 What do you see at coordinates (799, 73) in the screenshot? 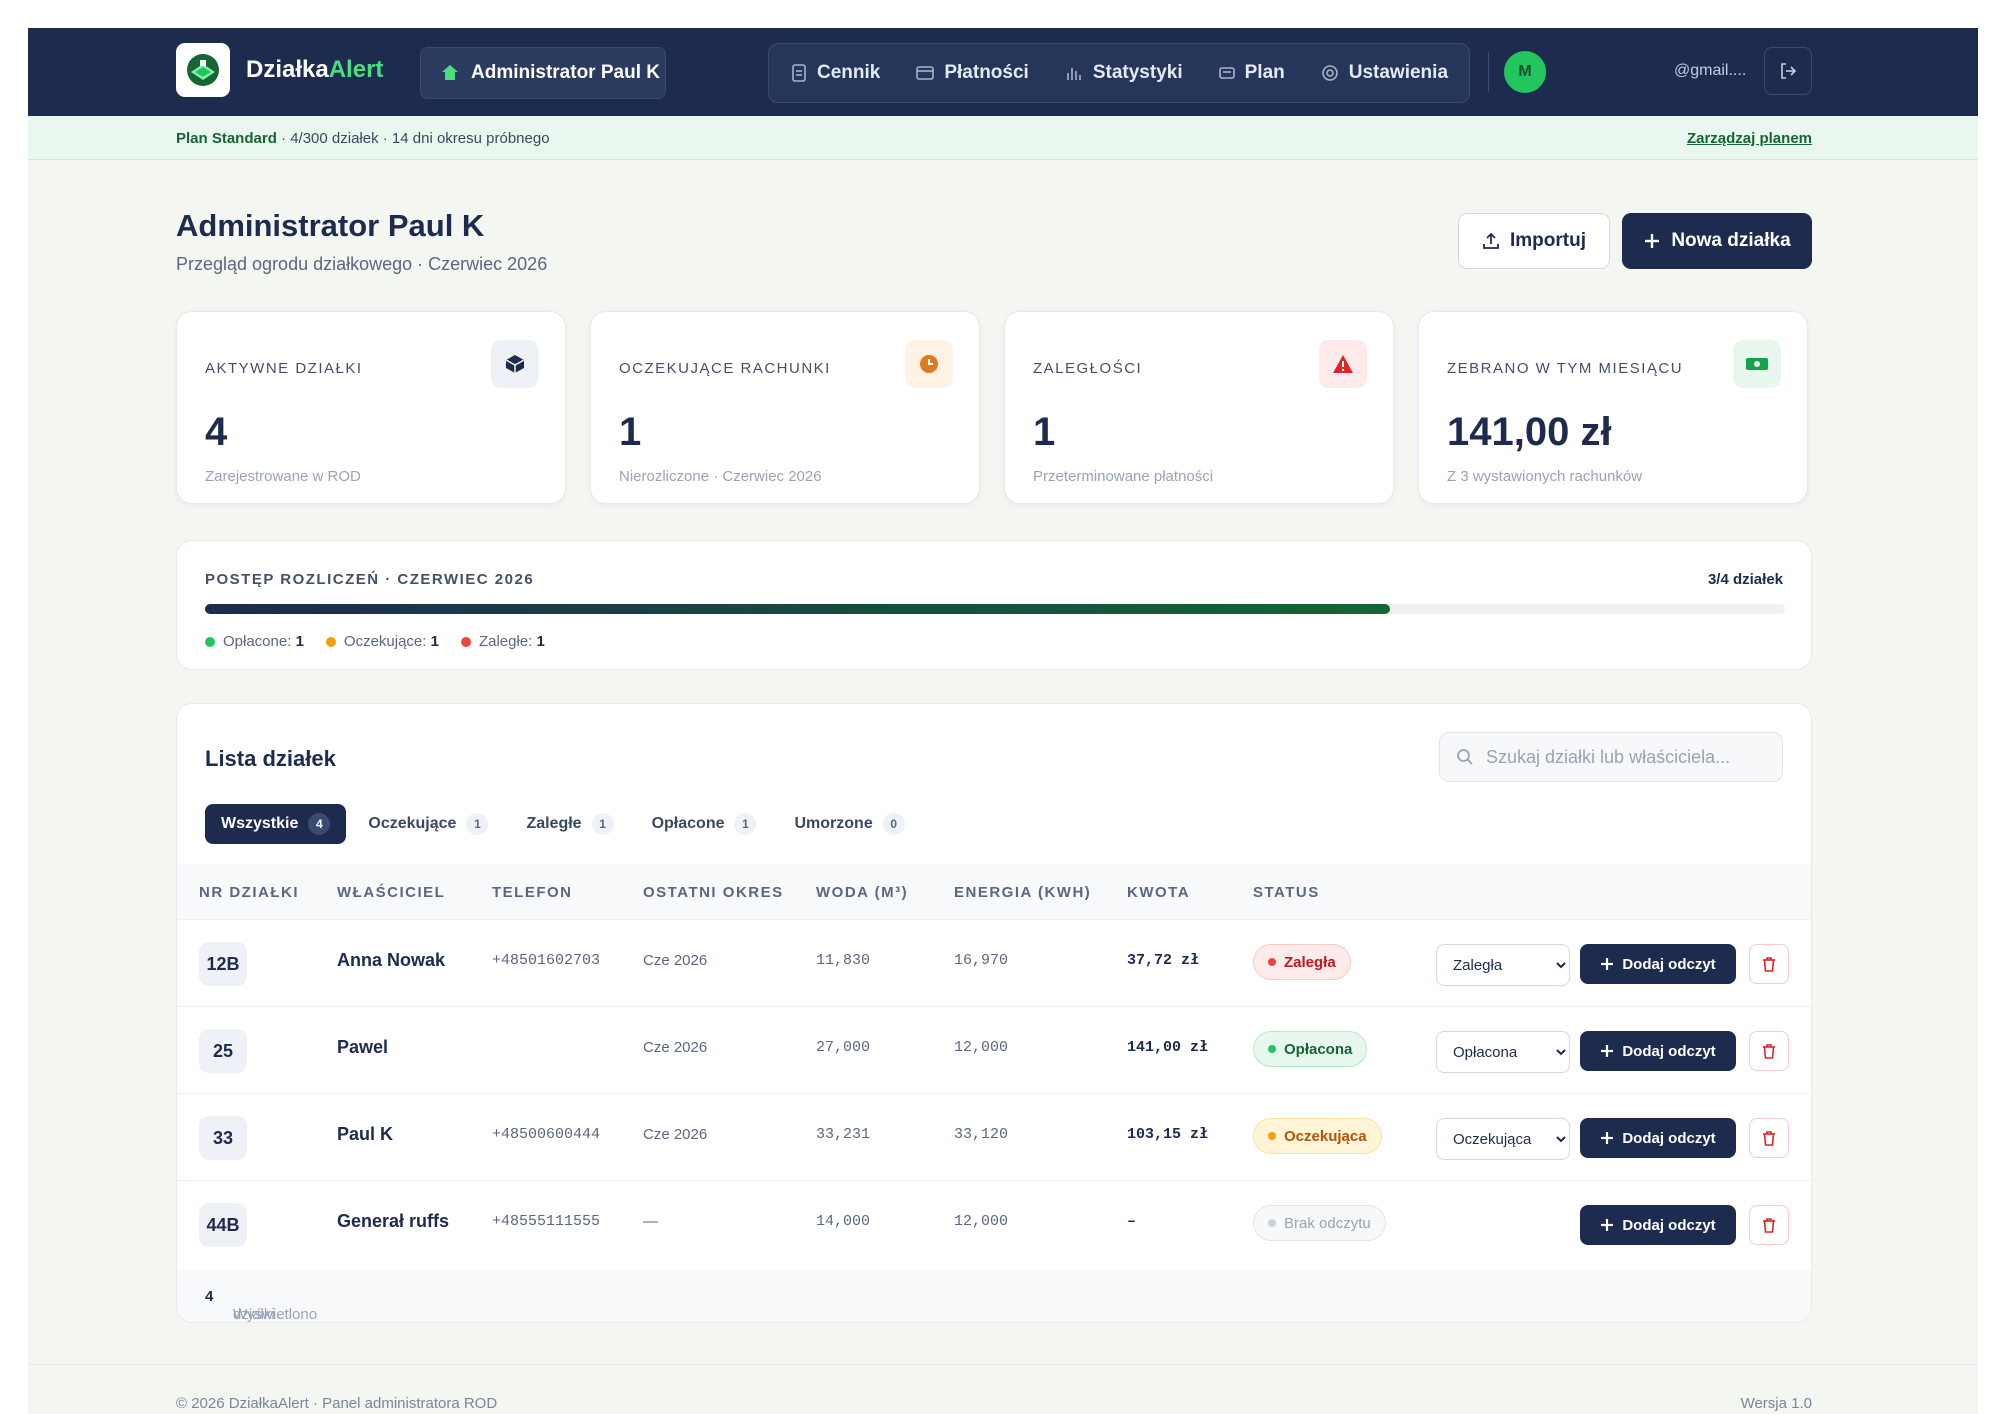
I see `document-icon` at bounding box center [799, 73].